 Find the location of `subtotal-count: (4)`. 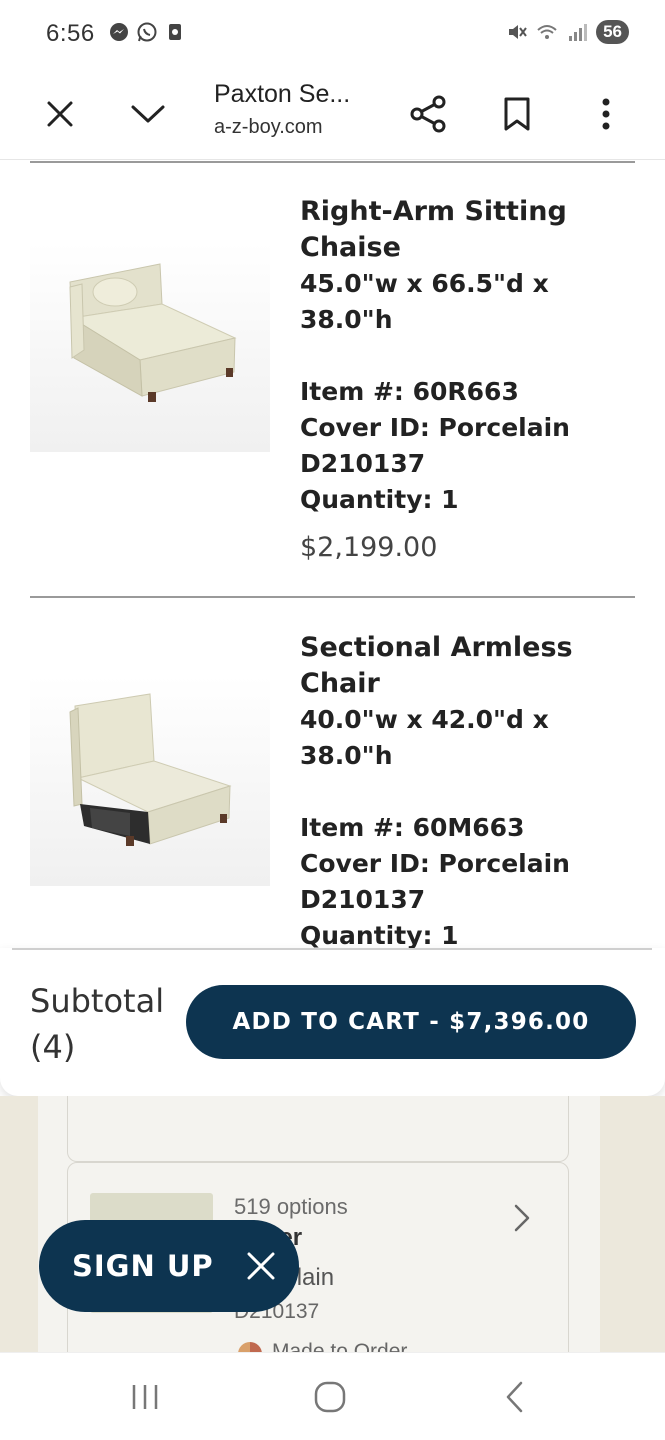

subtotal-count: (4) is located at coordinates (53, 1047).